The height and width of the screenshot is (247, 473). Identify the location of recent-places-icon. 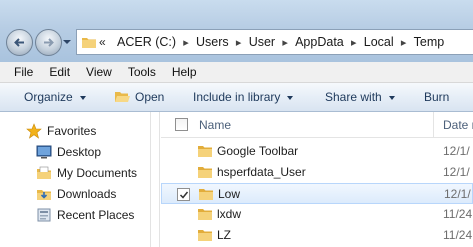
(44, 215).